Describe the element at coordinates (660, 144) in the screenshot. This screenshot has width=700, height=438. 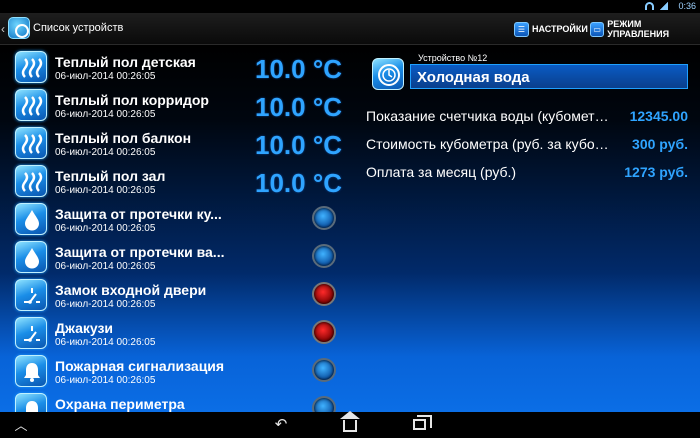
I see `property-value: 300 руб.` at that location.